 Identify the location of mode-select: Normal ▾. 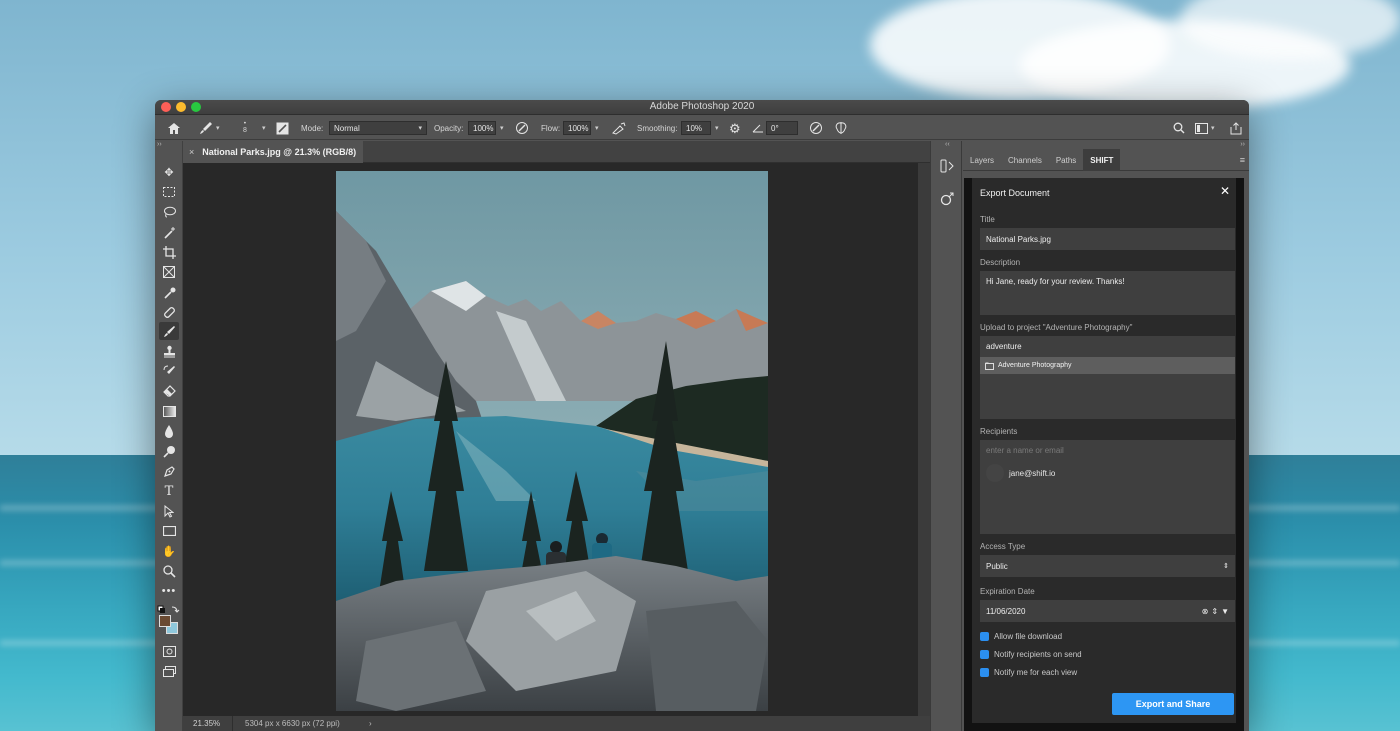
(378, 128).